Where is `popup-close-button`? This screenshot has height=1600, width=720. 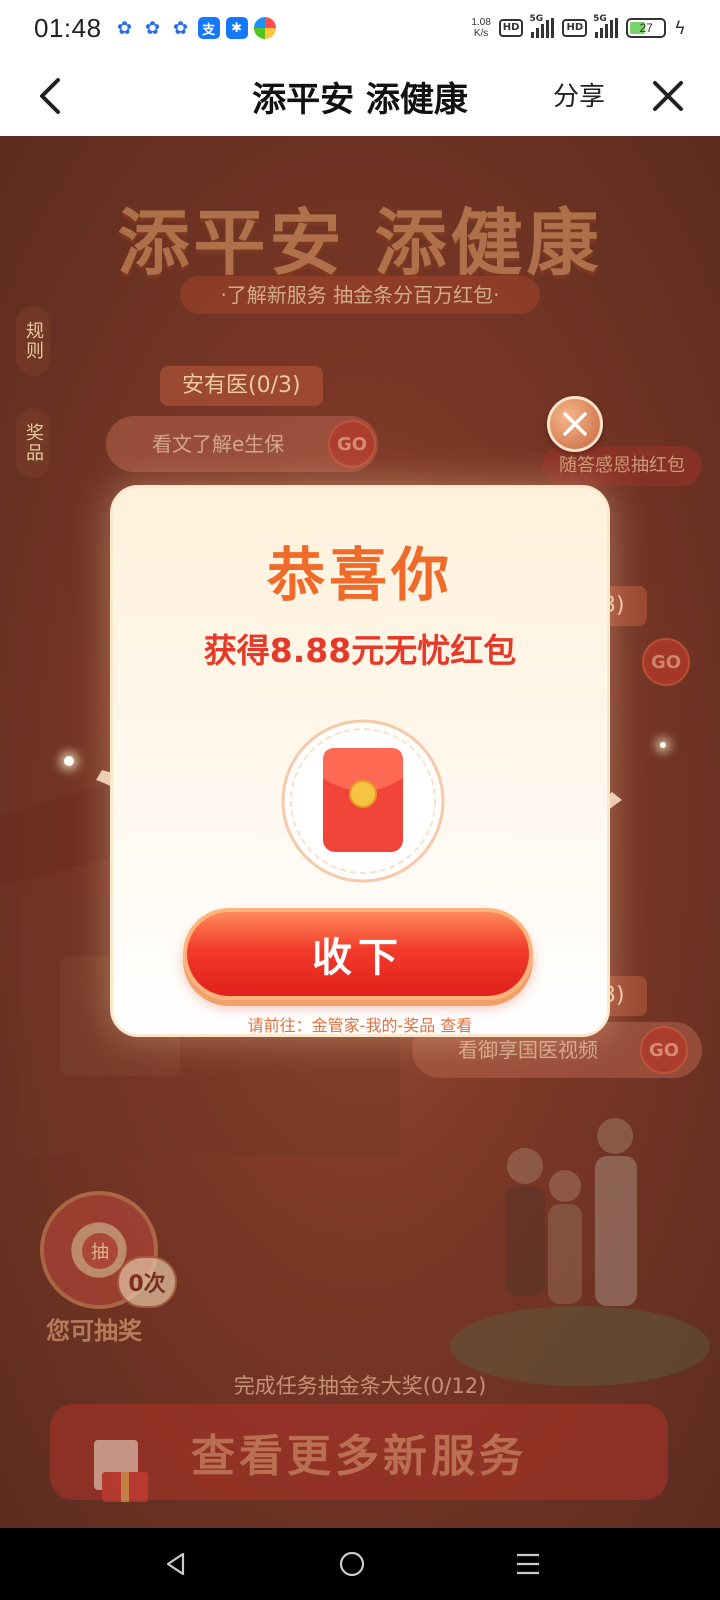
popup-close-button is located at coordinates (575, 424).